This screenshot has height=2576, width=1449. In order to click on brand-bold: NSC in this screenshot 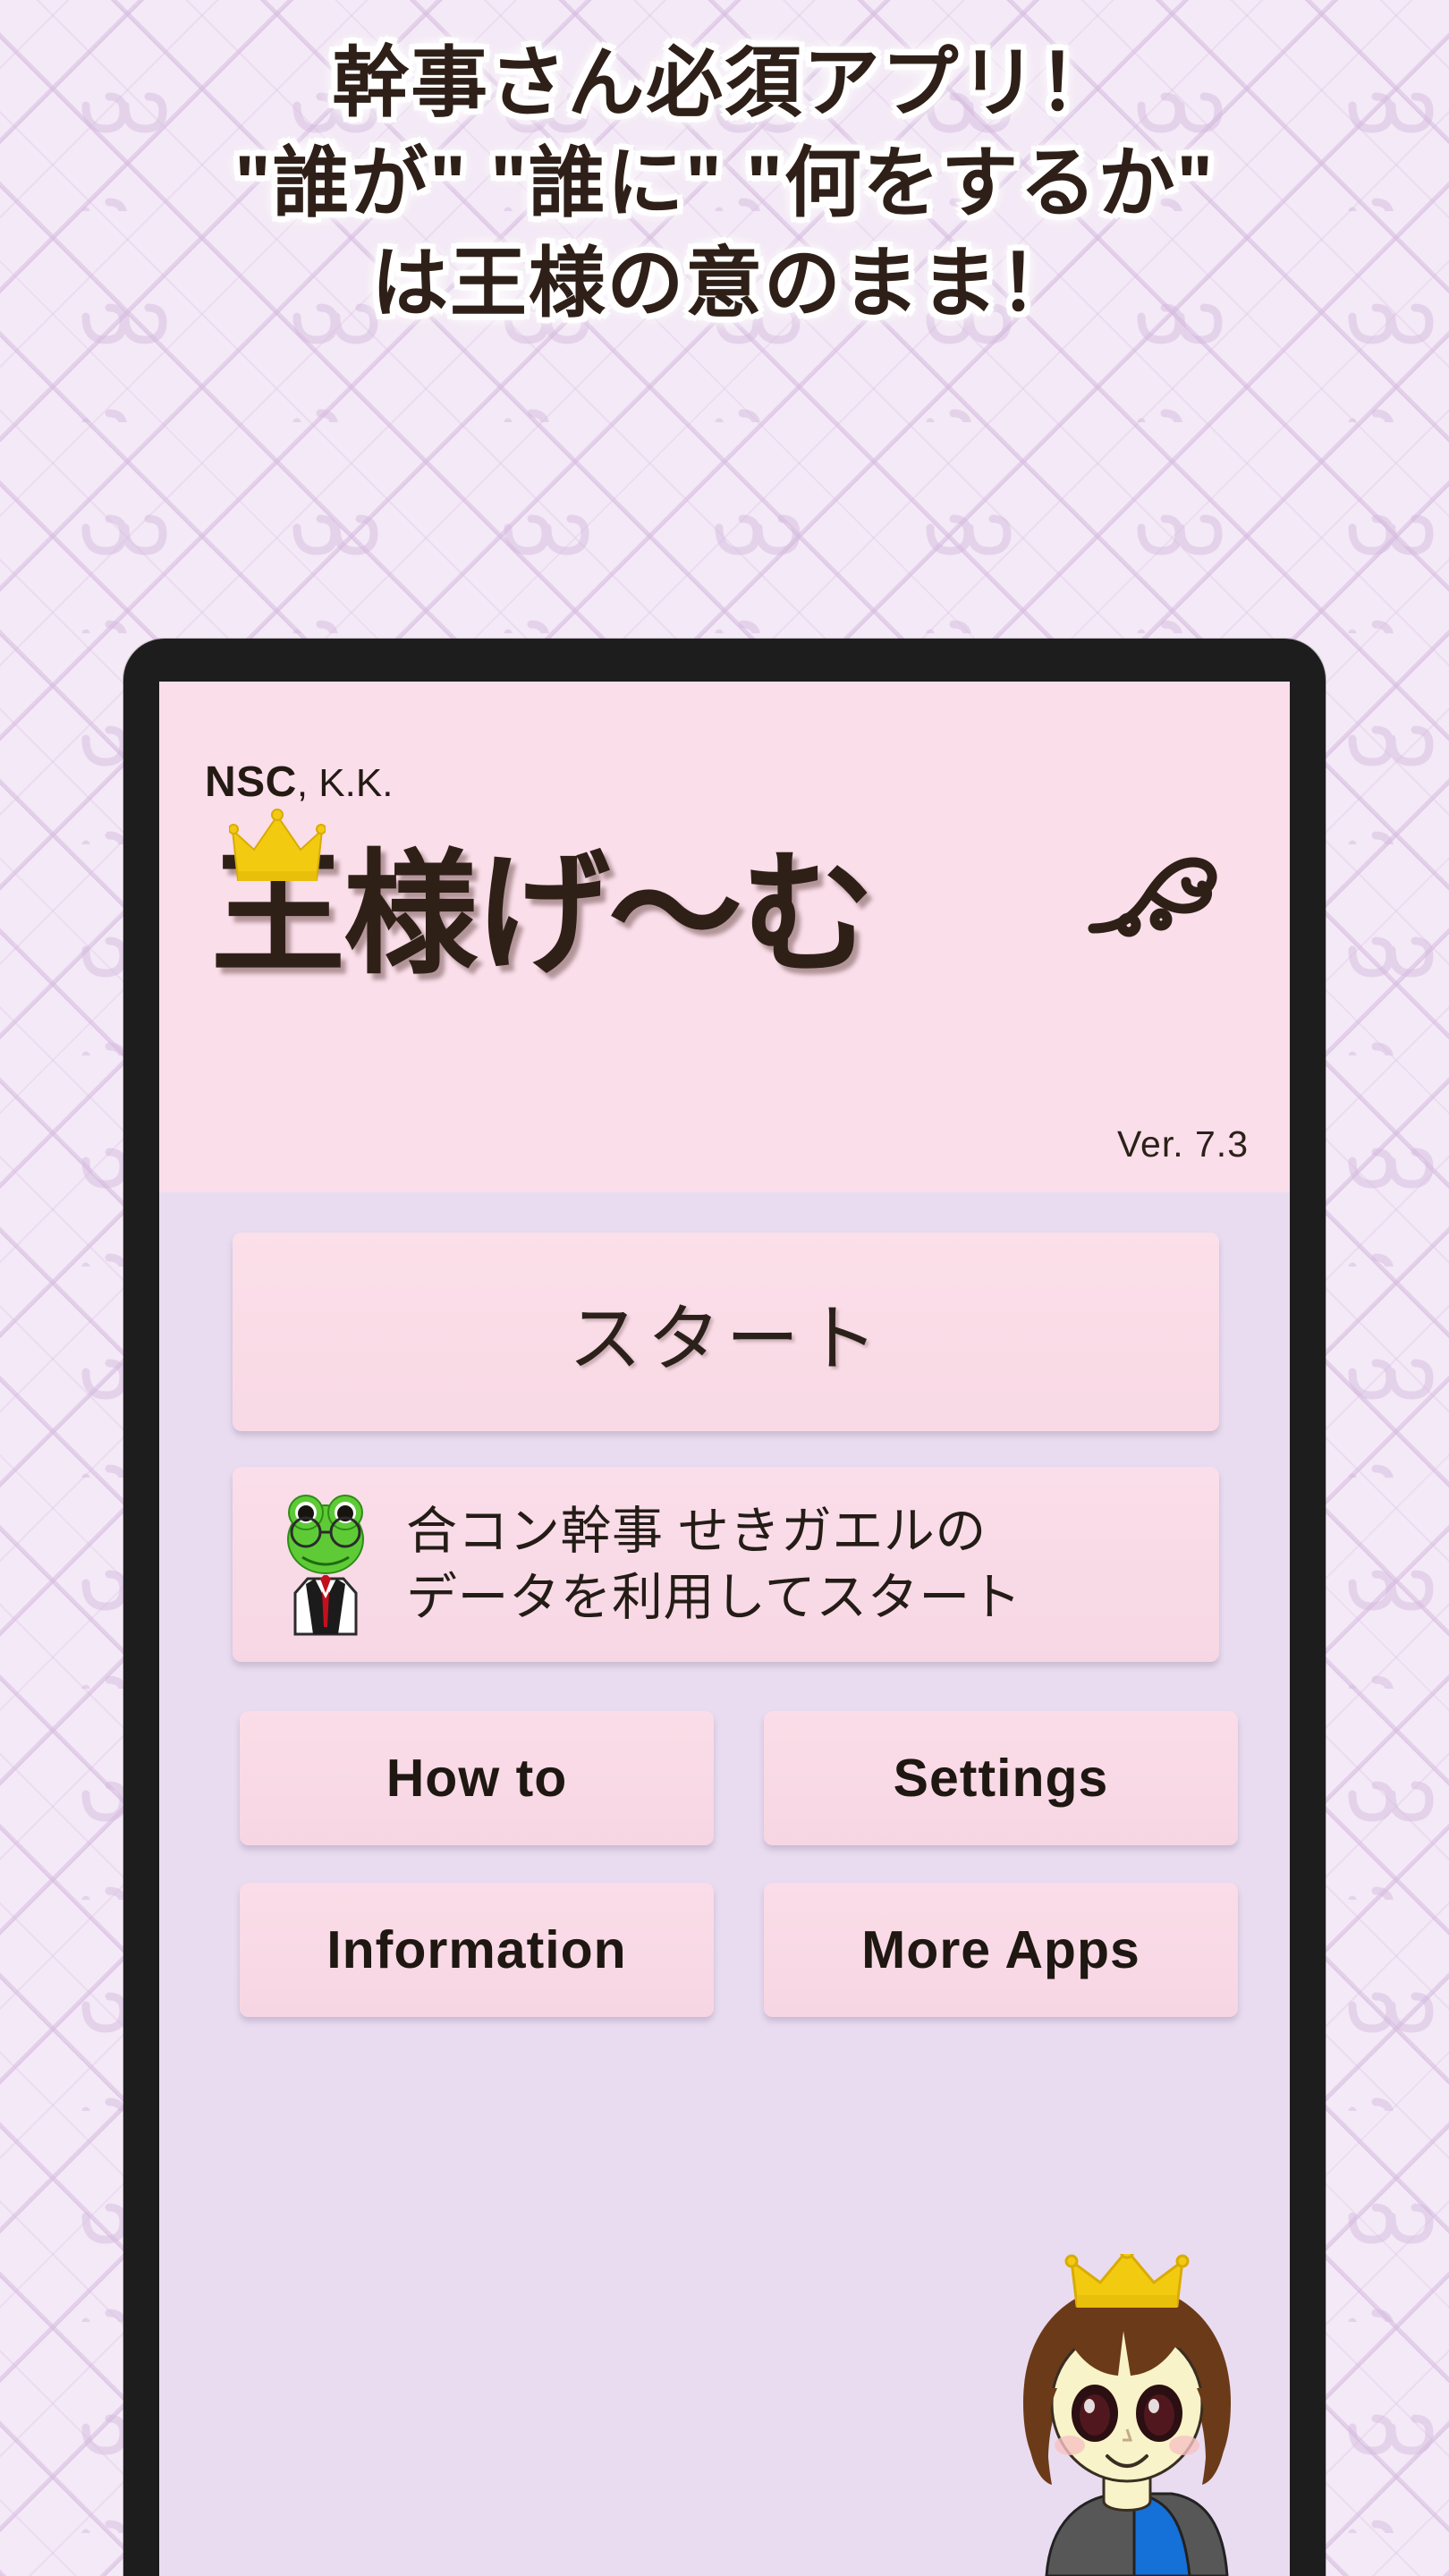, I will do `click(251, 782)`.